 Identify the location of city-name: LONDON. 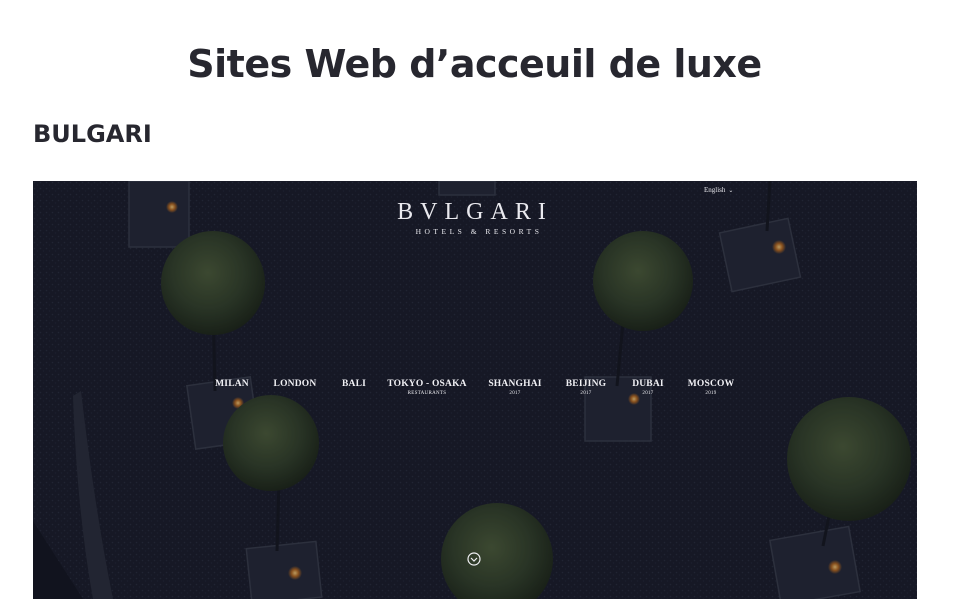
(295, 384).